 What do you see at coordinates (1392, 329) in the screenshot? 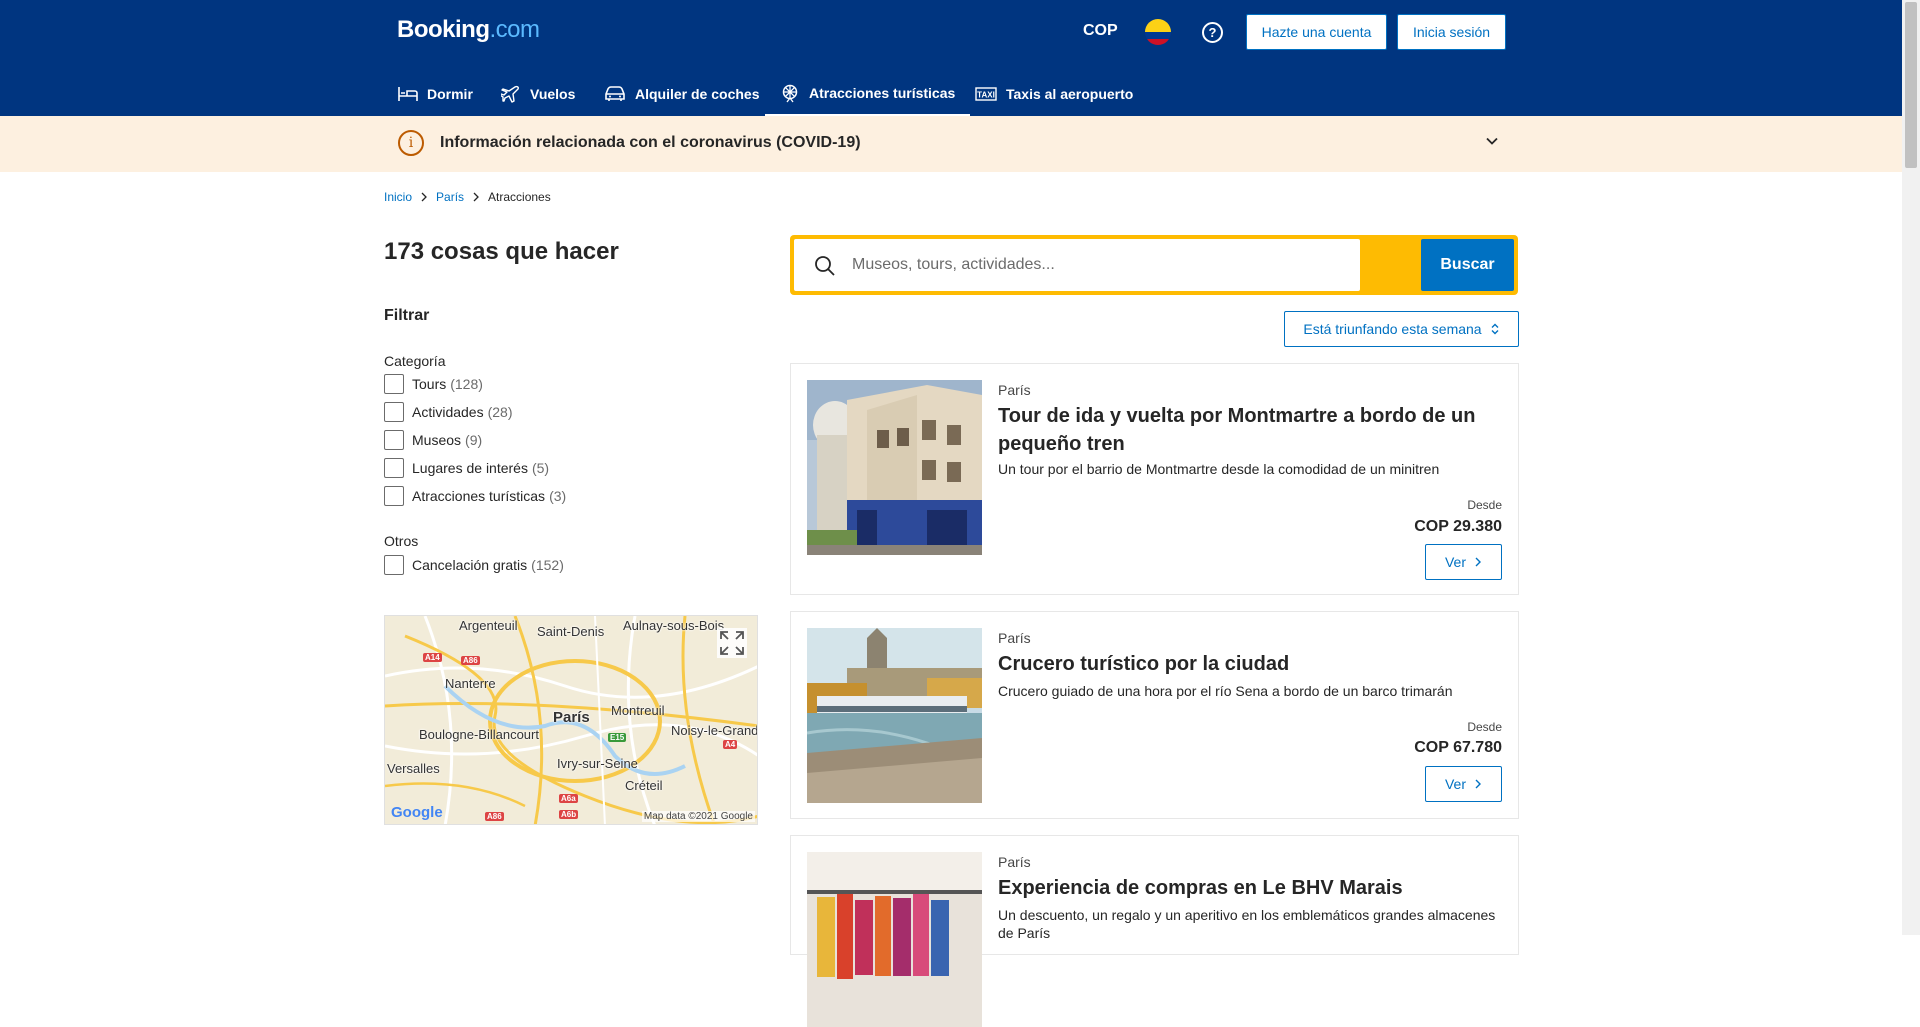
I see `sort-label: Está triunfando esta semana` at bounding box center [1392, 329].